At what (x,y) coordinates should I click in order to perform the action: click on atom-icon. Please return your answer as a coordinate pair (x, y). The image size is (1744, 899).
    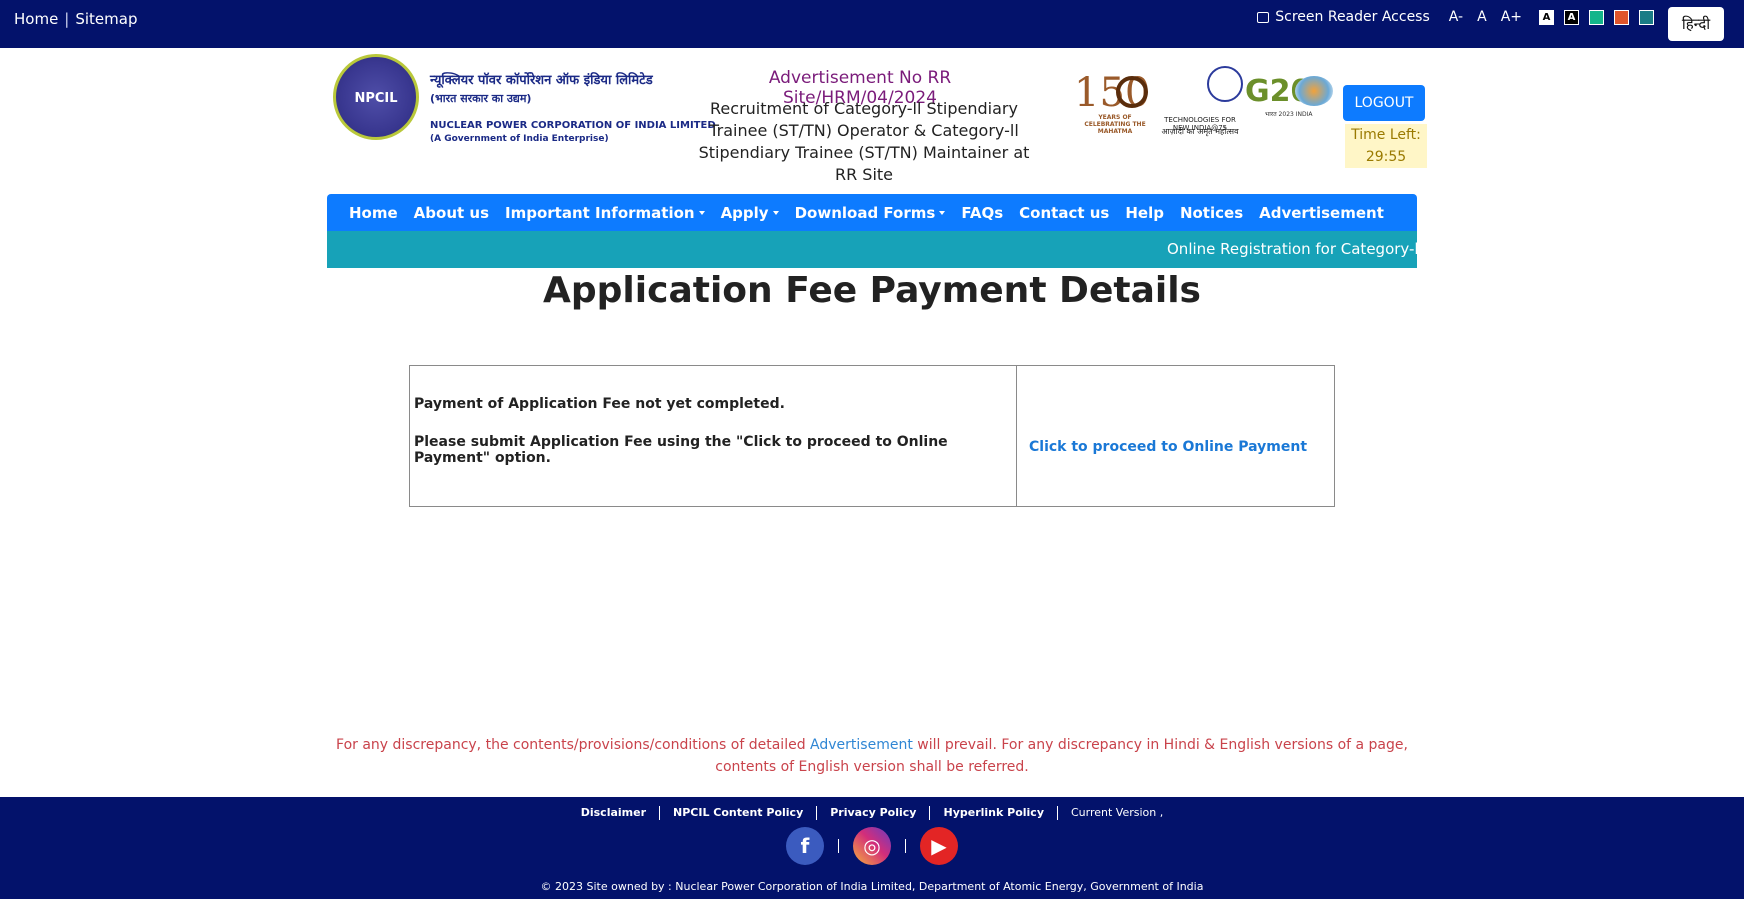
    Looking at the image, I should click on (1225, 84).